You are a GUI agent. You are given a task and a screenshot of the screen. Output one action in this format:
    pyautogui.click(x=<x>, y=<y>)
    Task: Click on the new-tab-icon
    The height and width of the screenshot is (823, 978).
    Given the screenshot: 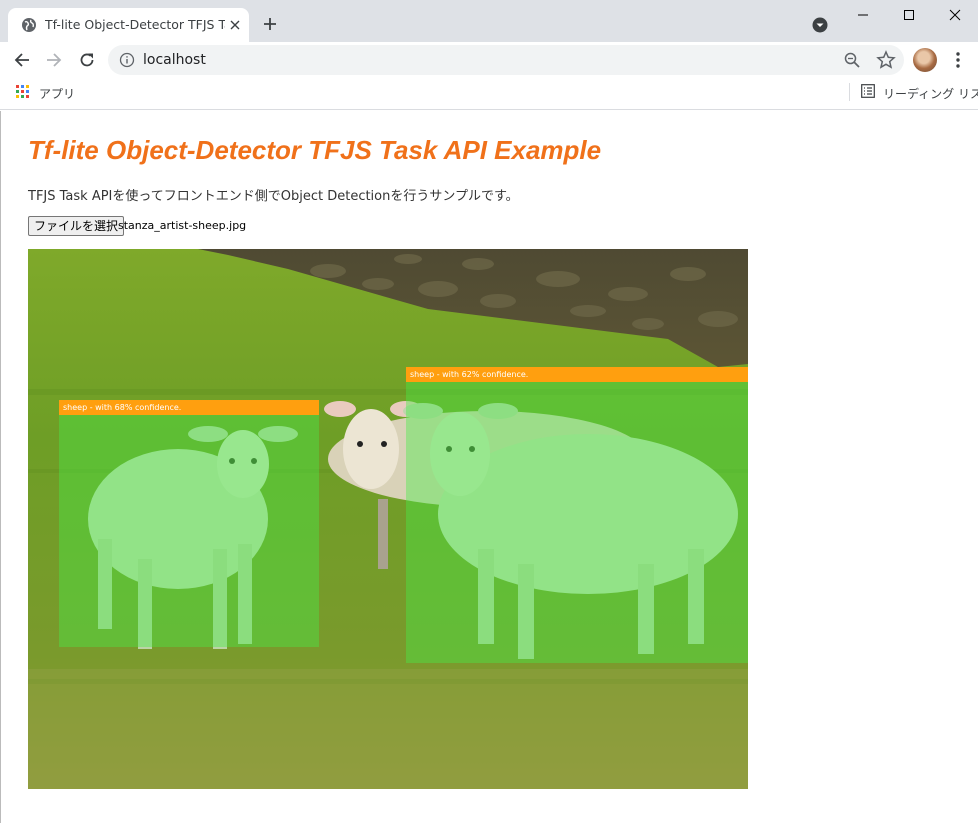 What is the action you would take?
    pyautogui.click(x=270, y=24)
    